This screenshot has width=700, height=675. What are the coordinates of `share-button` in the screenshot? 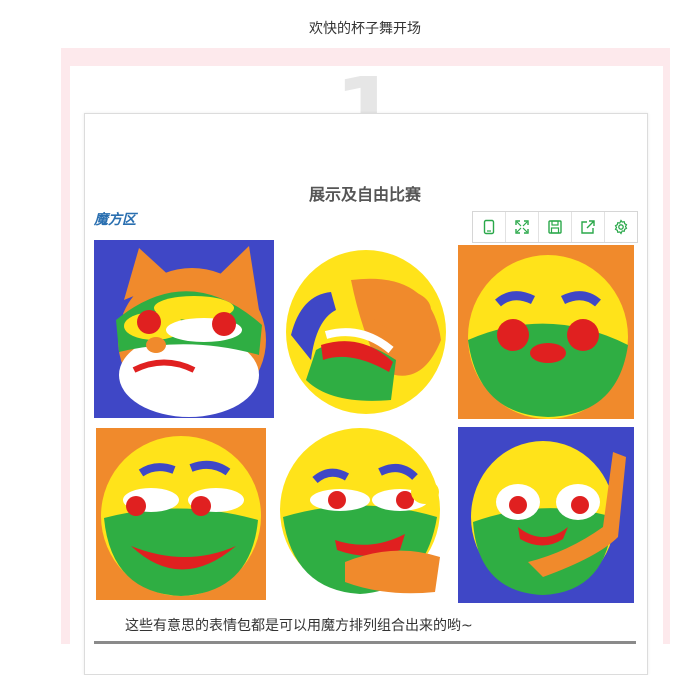 It's located at (588, 227).